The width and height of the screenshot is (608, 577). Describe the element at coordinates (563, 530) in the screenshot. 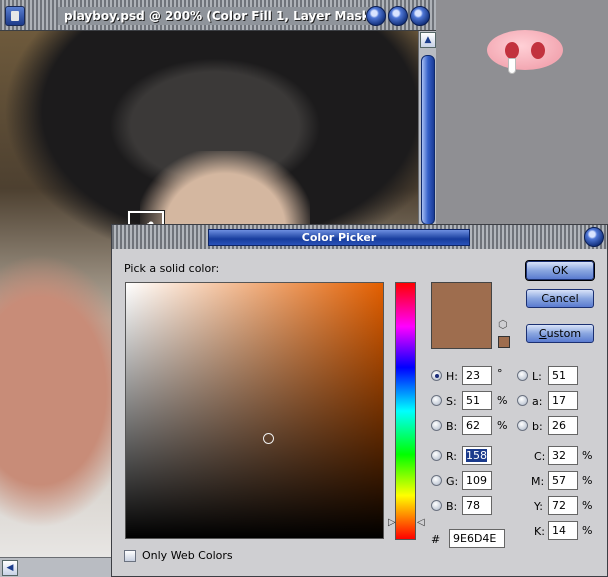

I see `black-input: 14` at that location.